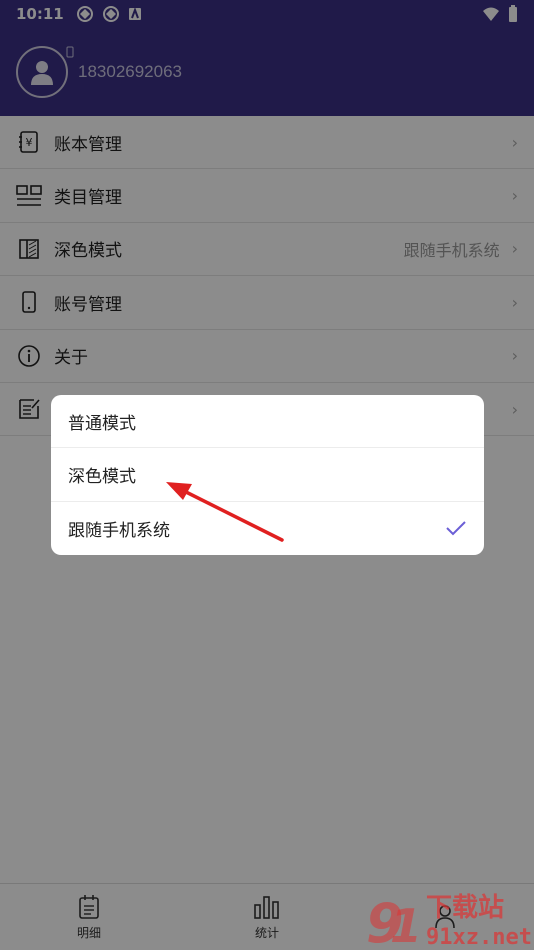 The width and height of the screenshot is (534, 950). I want to click on watermark-text-top: 下载站, so click(465, 908).